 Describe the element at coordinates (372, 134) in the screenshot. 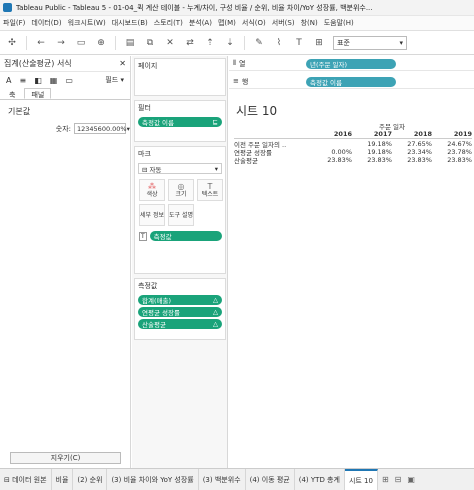

I see `year-header: 2017` at that location.